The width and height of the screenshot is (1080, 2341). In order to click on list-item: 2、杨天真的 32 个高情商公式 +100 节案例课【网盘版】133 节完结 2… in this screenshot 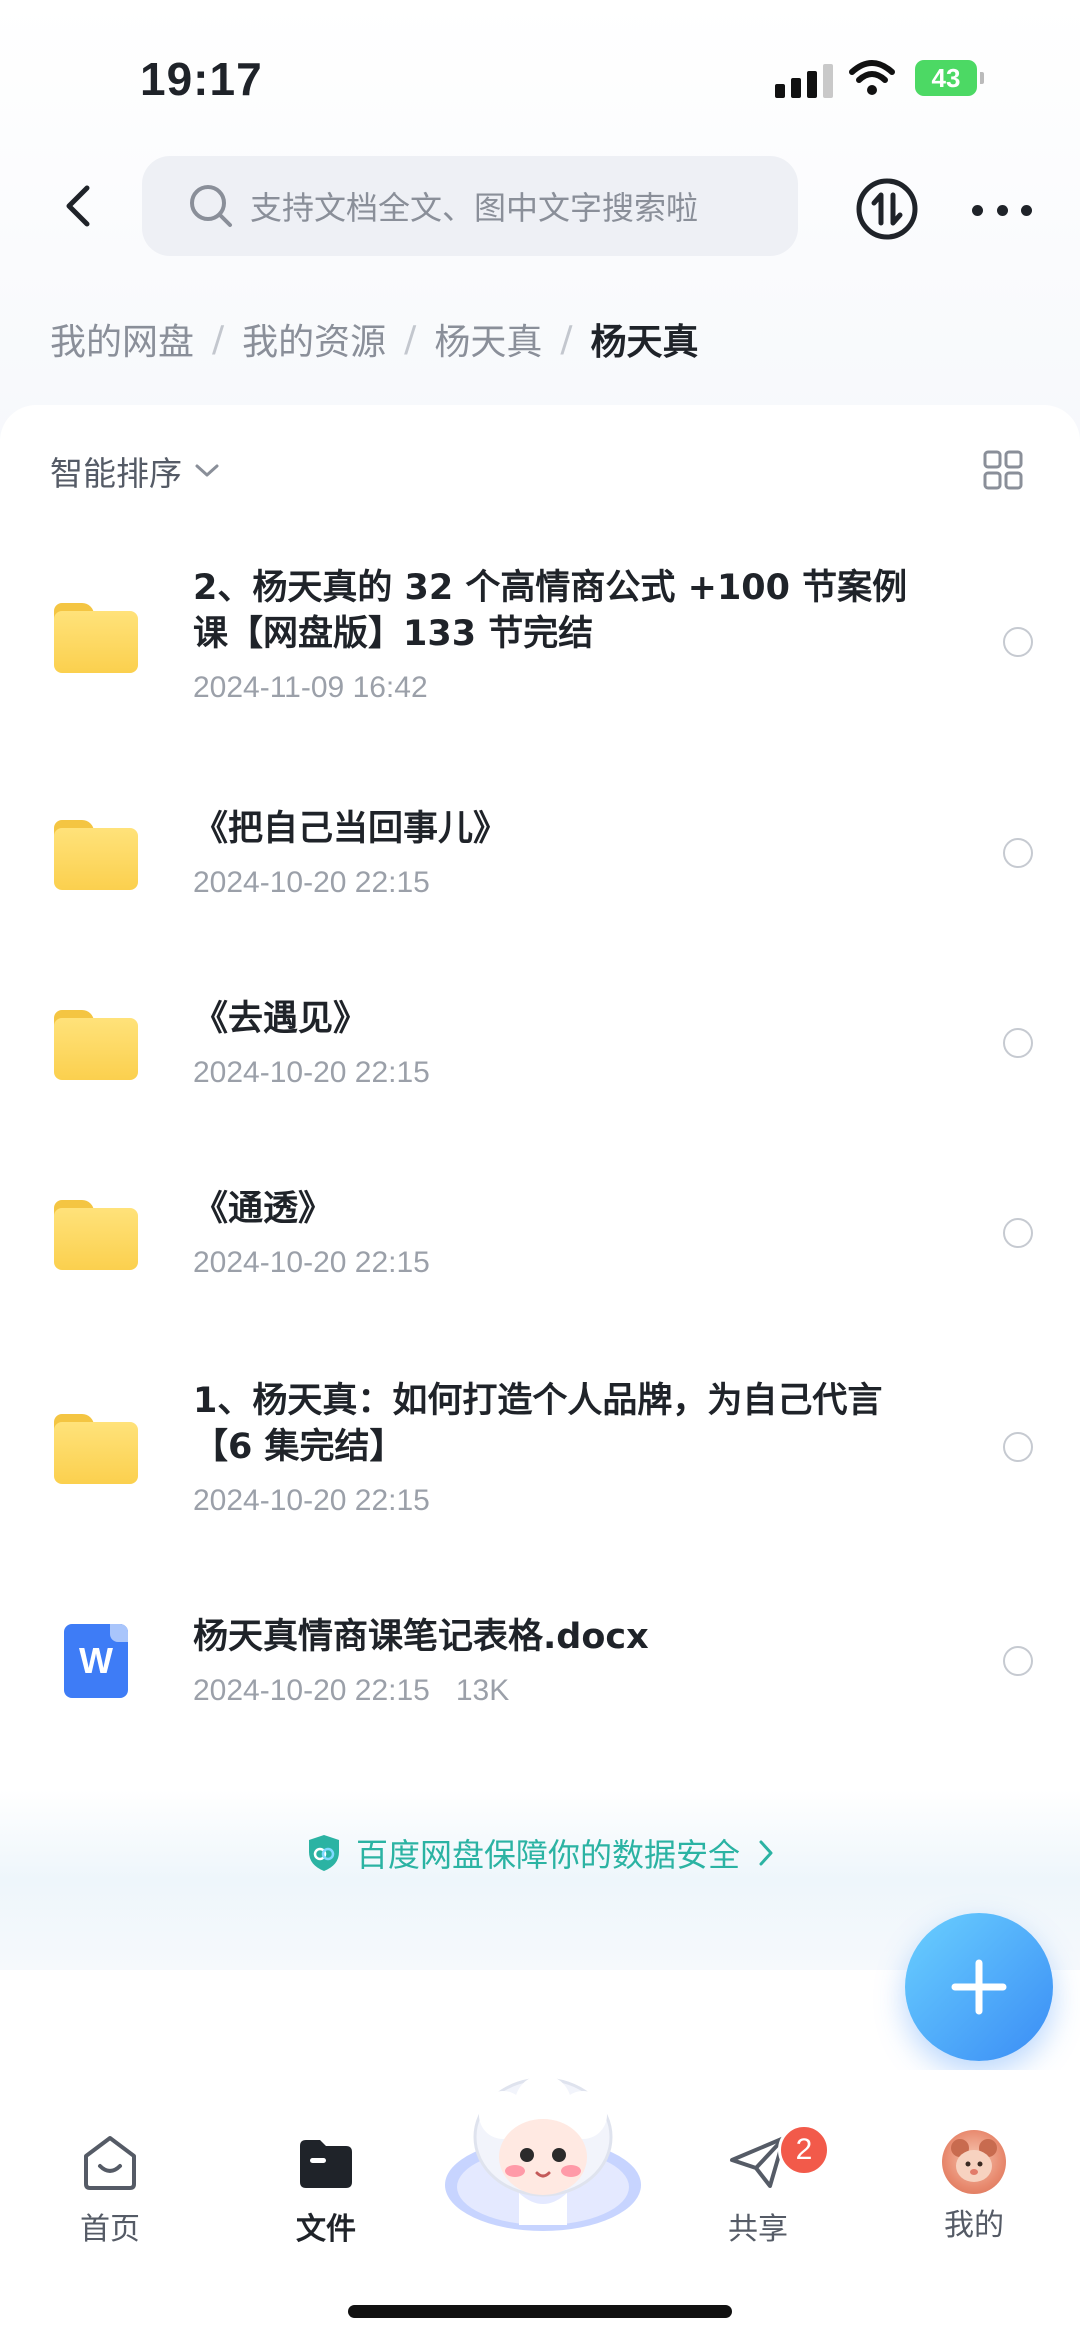, I will do `click(540, 645)`.